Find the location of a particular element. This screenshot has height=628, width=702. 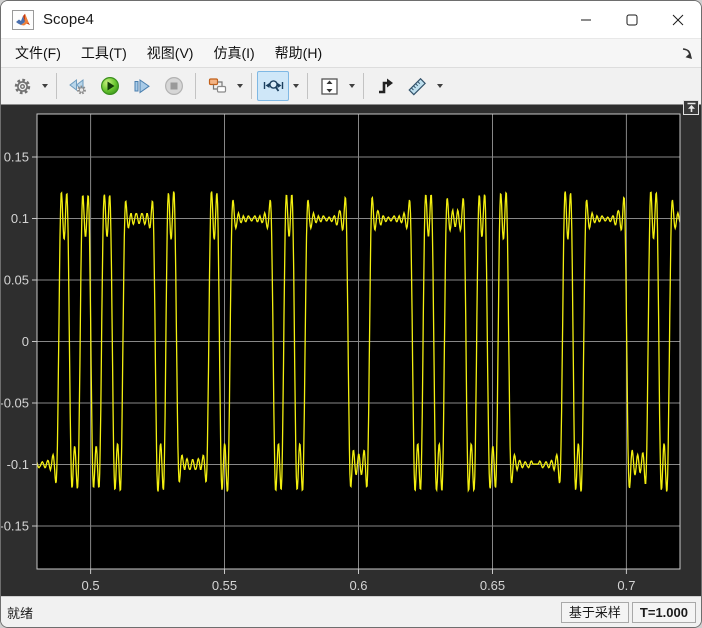

matlab-logo-icon is located at coordinates (23, 19).